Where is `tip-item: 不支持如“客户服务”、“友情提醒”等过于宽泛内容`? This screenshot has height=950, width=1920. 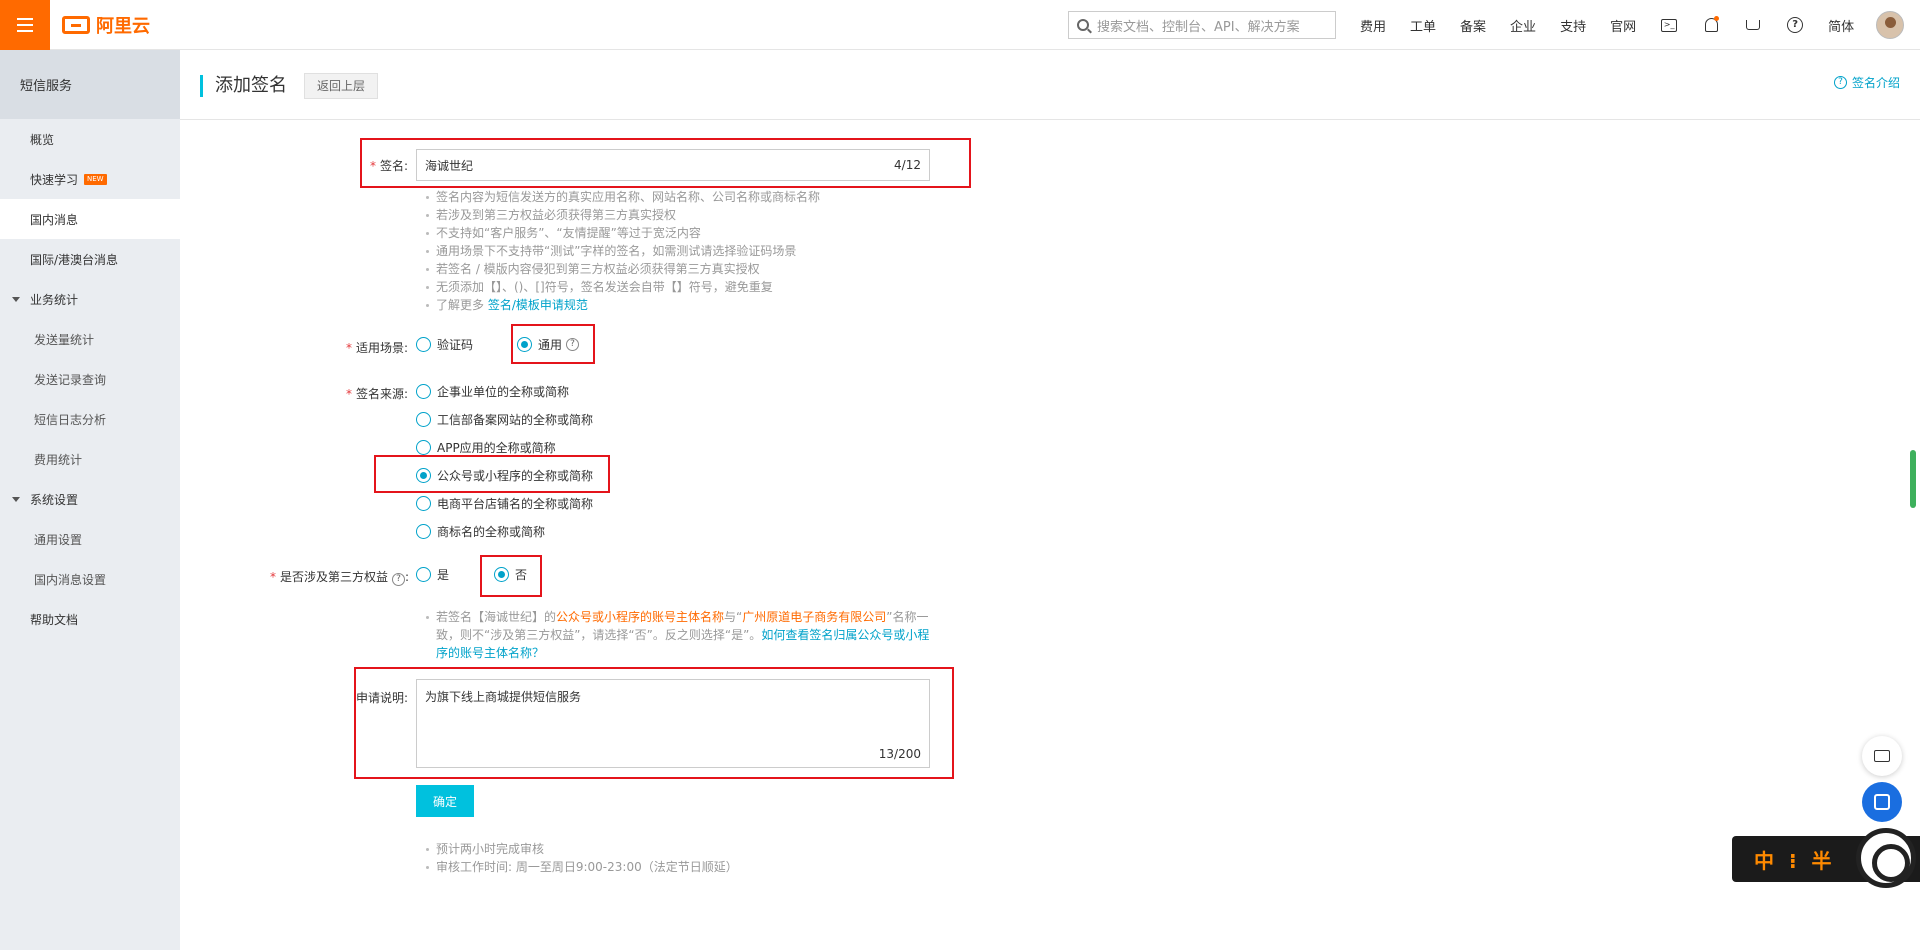
tip-item: 不支持如“客户服务”、“友情提醒”等过于宽泛内容 is located at coordinates (622, 233).